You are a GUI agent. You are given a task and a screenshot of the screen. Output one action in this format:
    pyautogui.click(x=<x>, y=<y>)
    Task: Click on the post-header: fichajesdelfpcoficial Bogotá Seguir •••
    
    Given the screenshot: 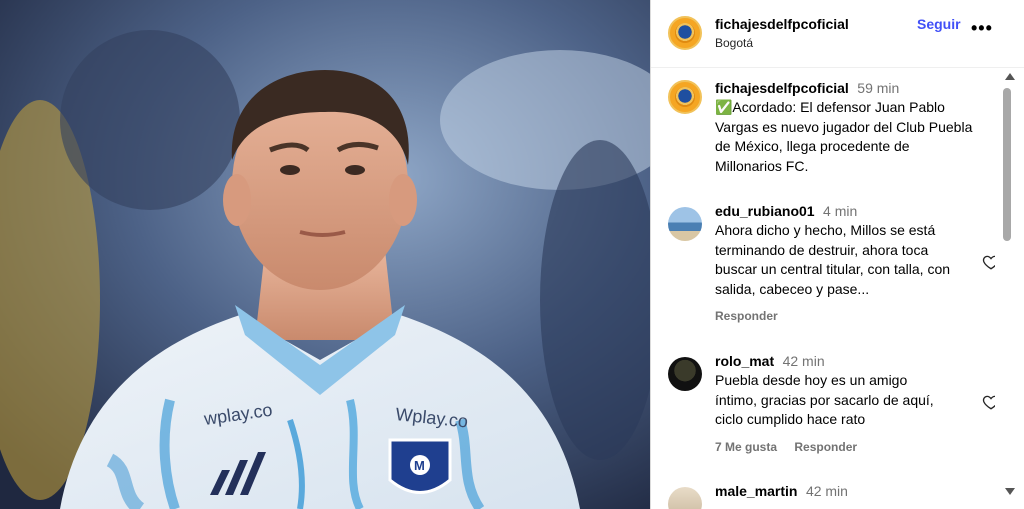 What is the action you would take?
    pyautogui.click(x=837, y=34)
    